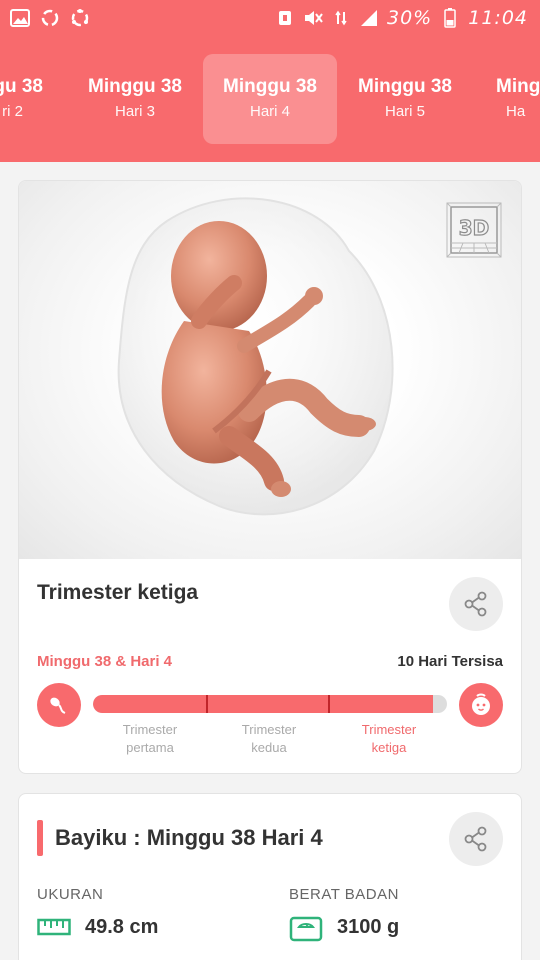  I want to click on mute-icon, so click(313, 18).